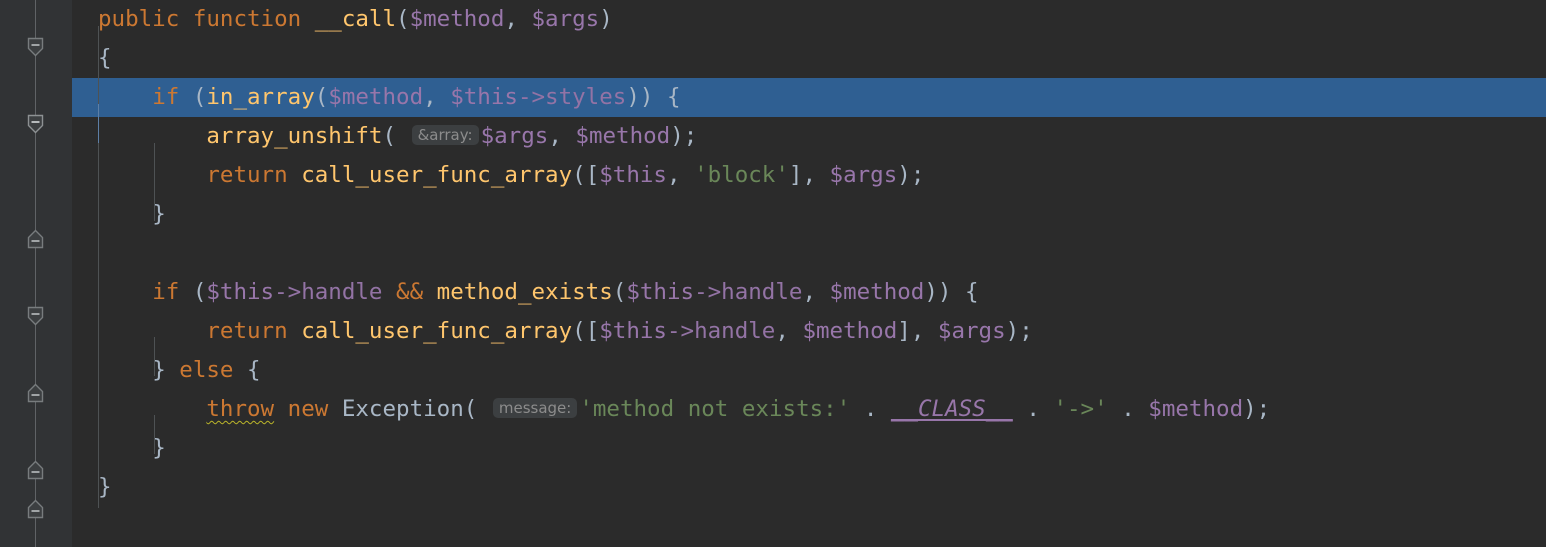 The width and height of the screenshot is (1546, 547). I want to click on token-keyword-public: public, so click(139, 19).